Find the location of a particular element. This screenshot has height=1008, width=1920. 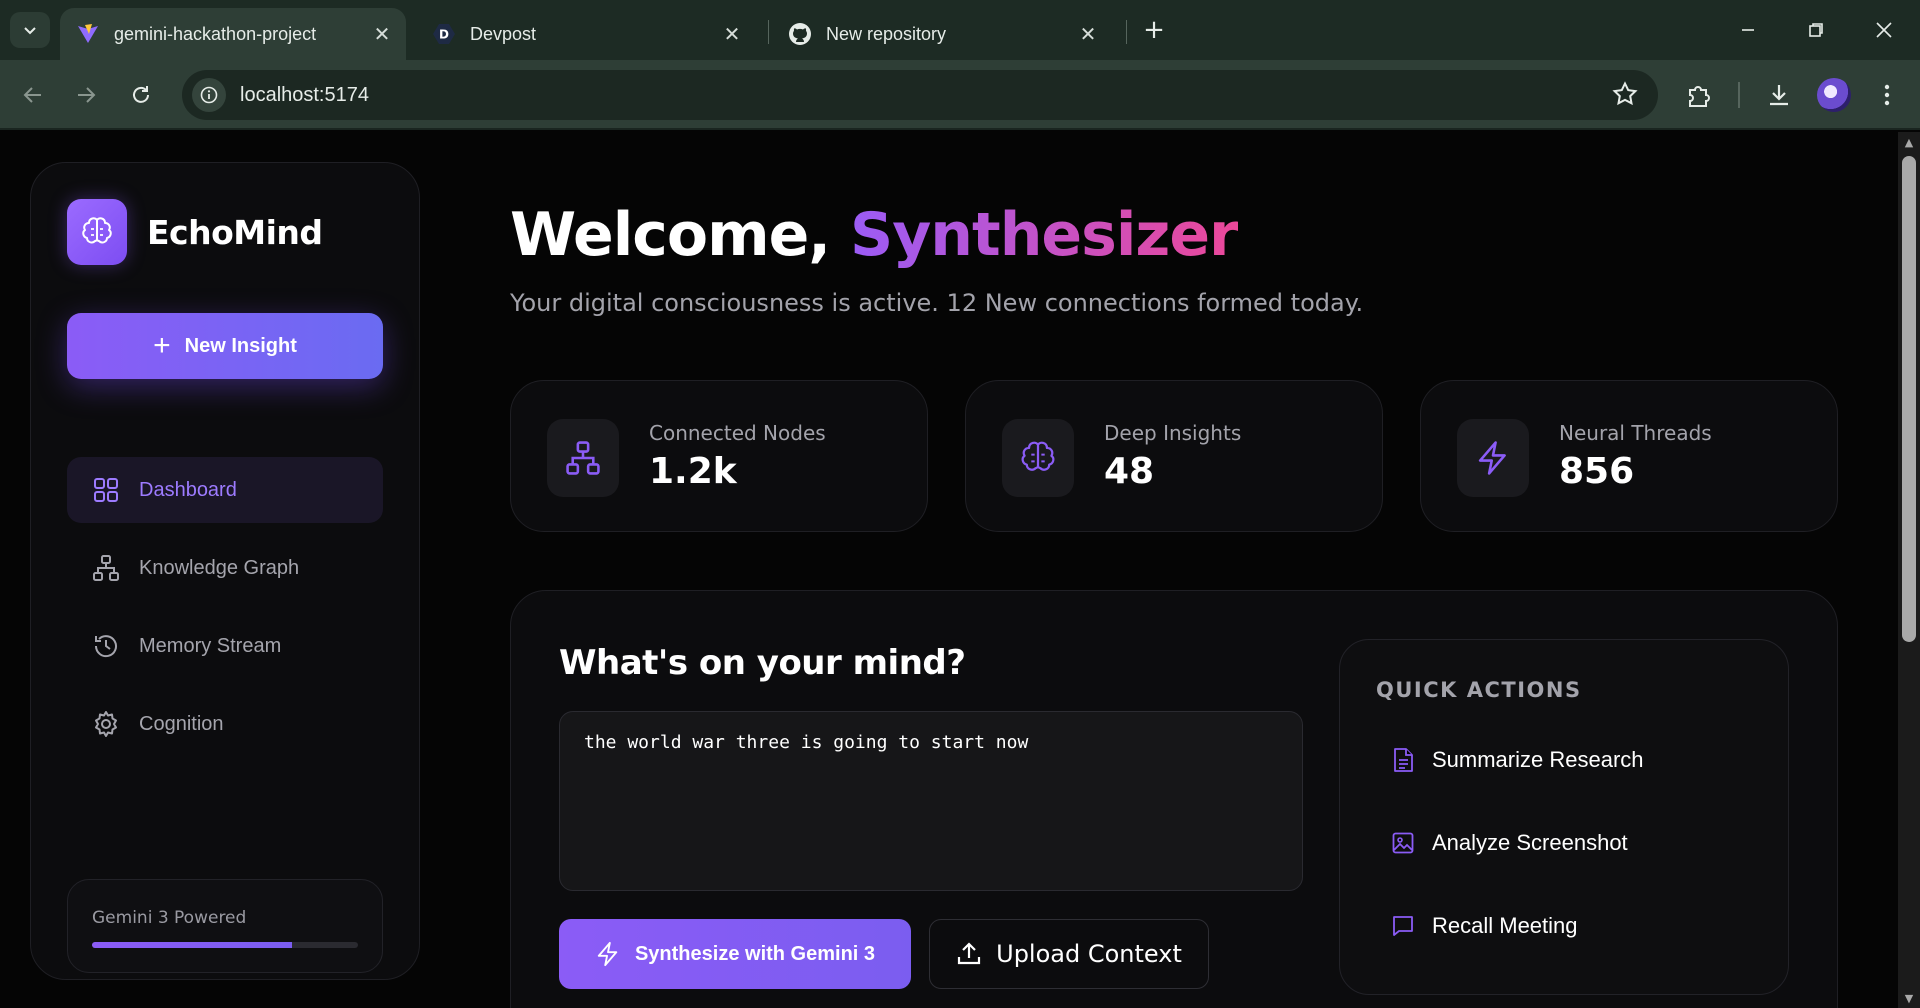

stat-card-deep-insights: Deep Insights 48 is located at coordinates (1174, 456).